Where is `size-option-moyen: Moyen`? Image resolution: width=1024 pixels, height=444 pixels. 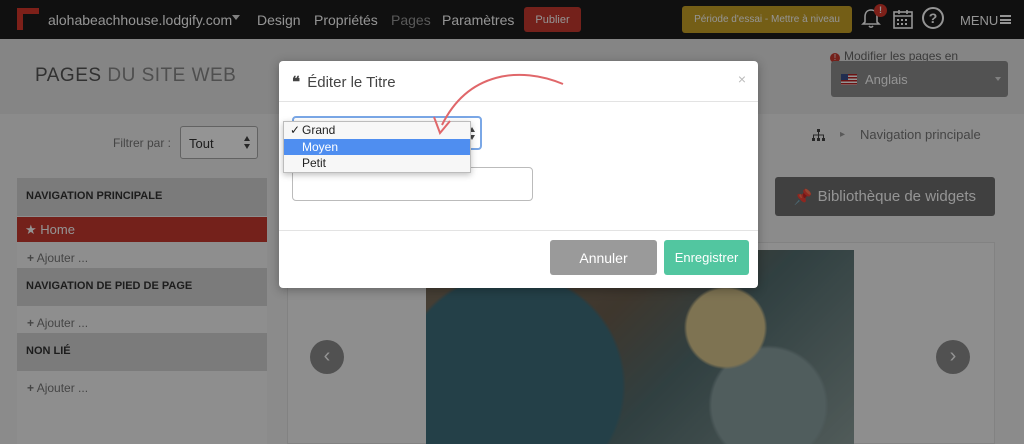 size-option-moyen: Moyen is located at coordinates (377, 146).